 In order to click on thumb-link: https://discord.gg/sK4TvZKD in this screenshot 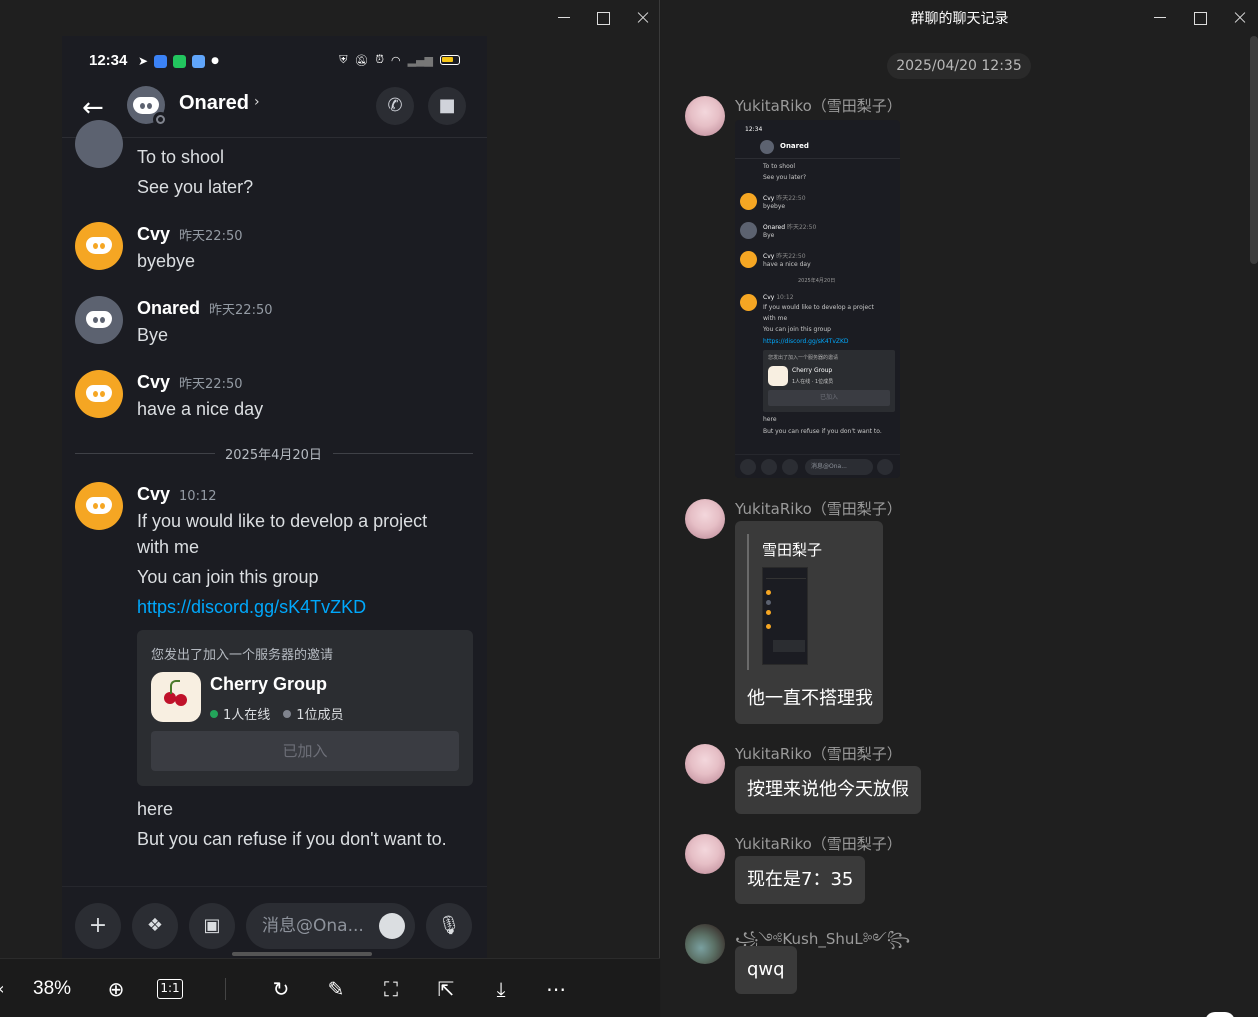, I will do `click(806, 341)`.